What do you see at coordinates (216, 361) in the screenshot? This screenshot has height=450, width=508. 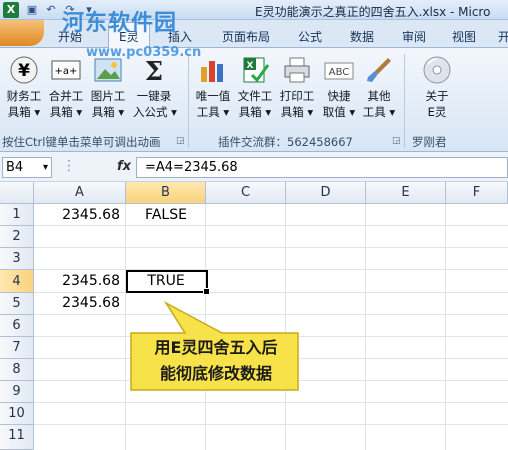 I see `callout-text: 用E灵四舍五入后 能彻底修改数据` at bounding box center [216, 361].